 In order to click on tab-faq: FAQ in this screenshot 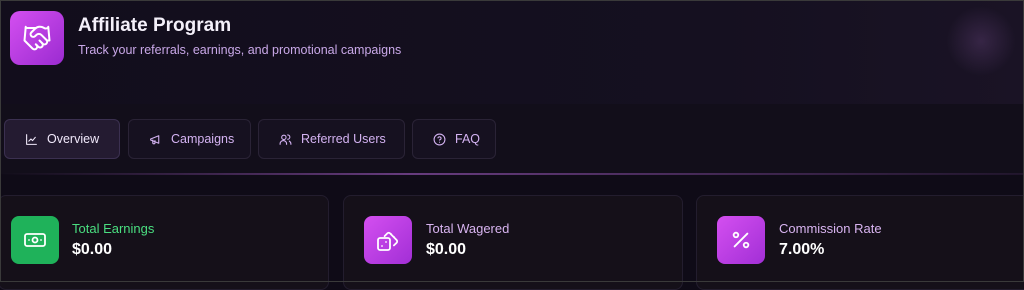, I will do `click(454, 139)`.